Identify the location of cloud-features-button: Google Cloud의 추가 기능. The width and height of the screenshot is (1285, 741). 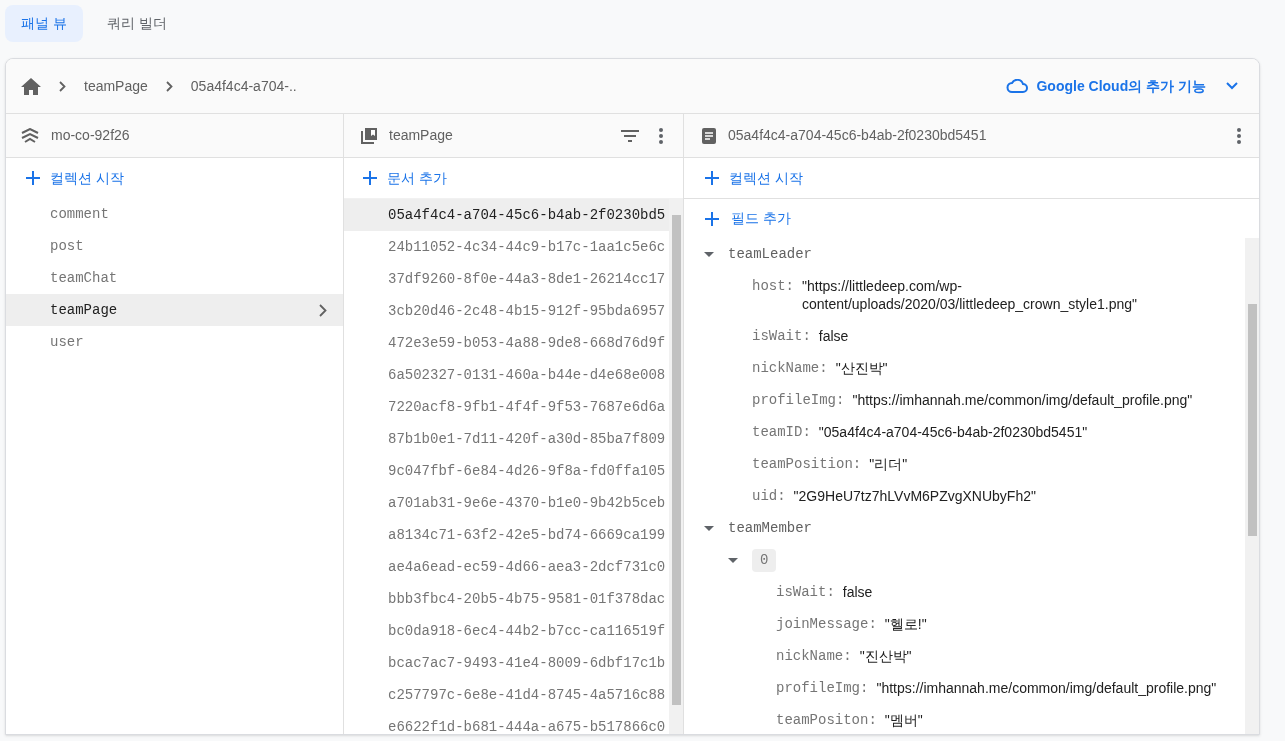
(1122, 86).